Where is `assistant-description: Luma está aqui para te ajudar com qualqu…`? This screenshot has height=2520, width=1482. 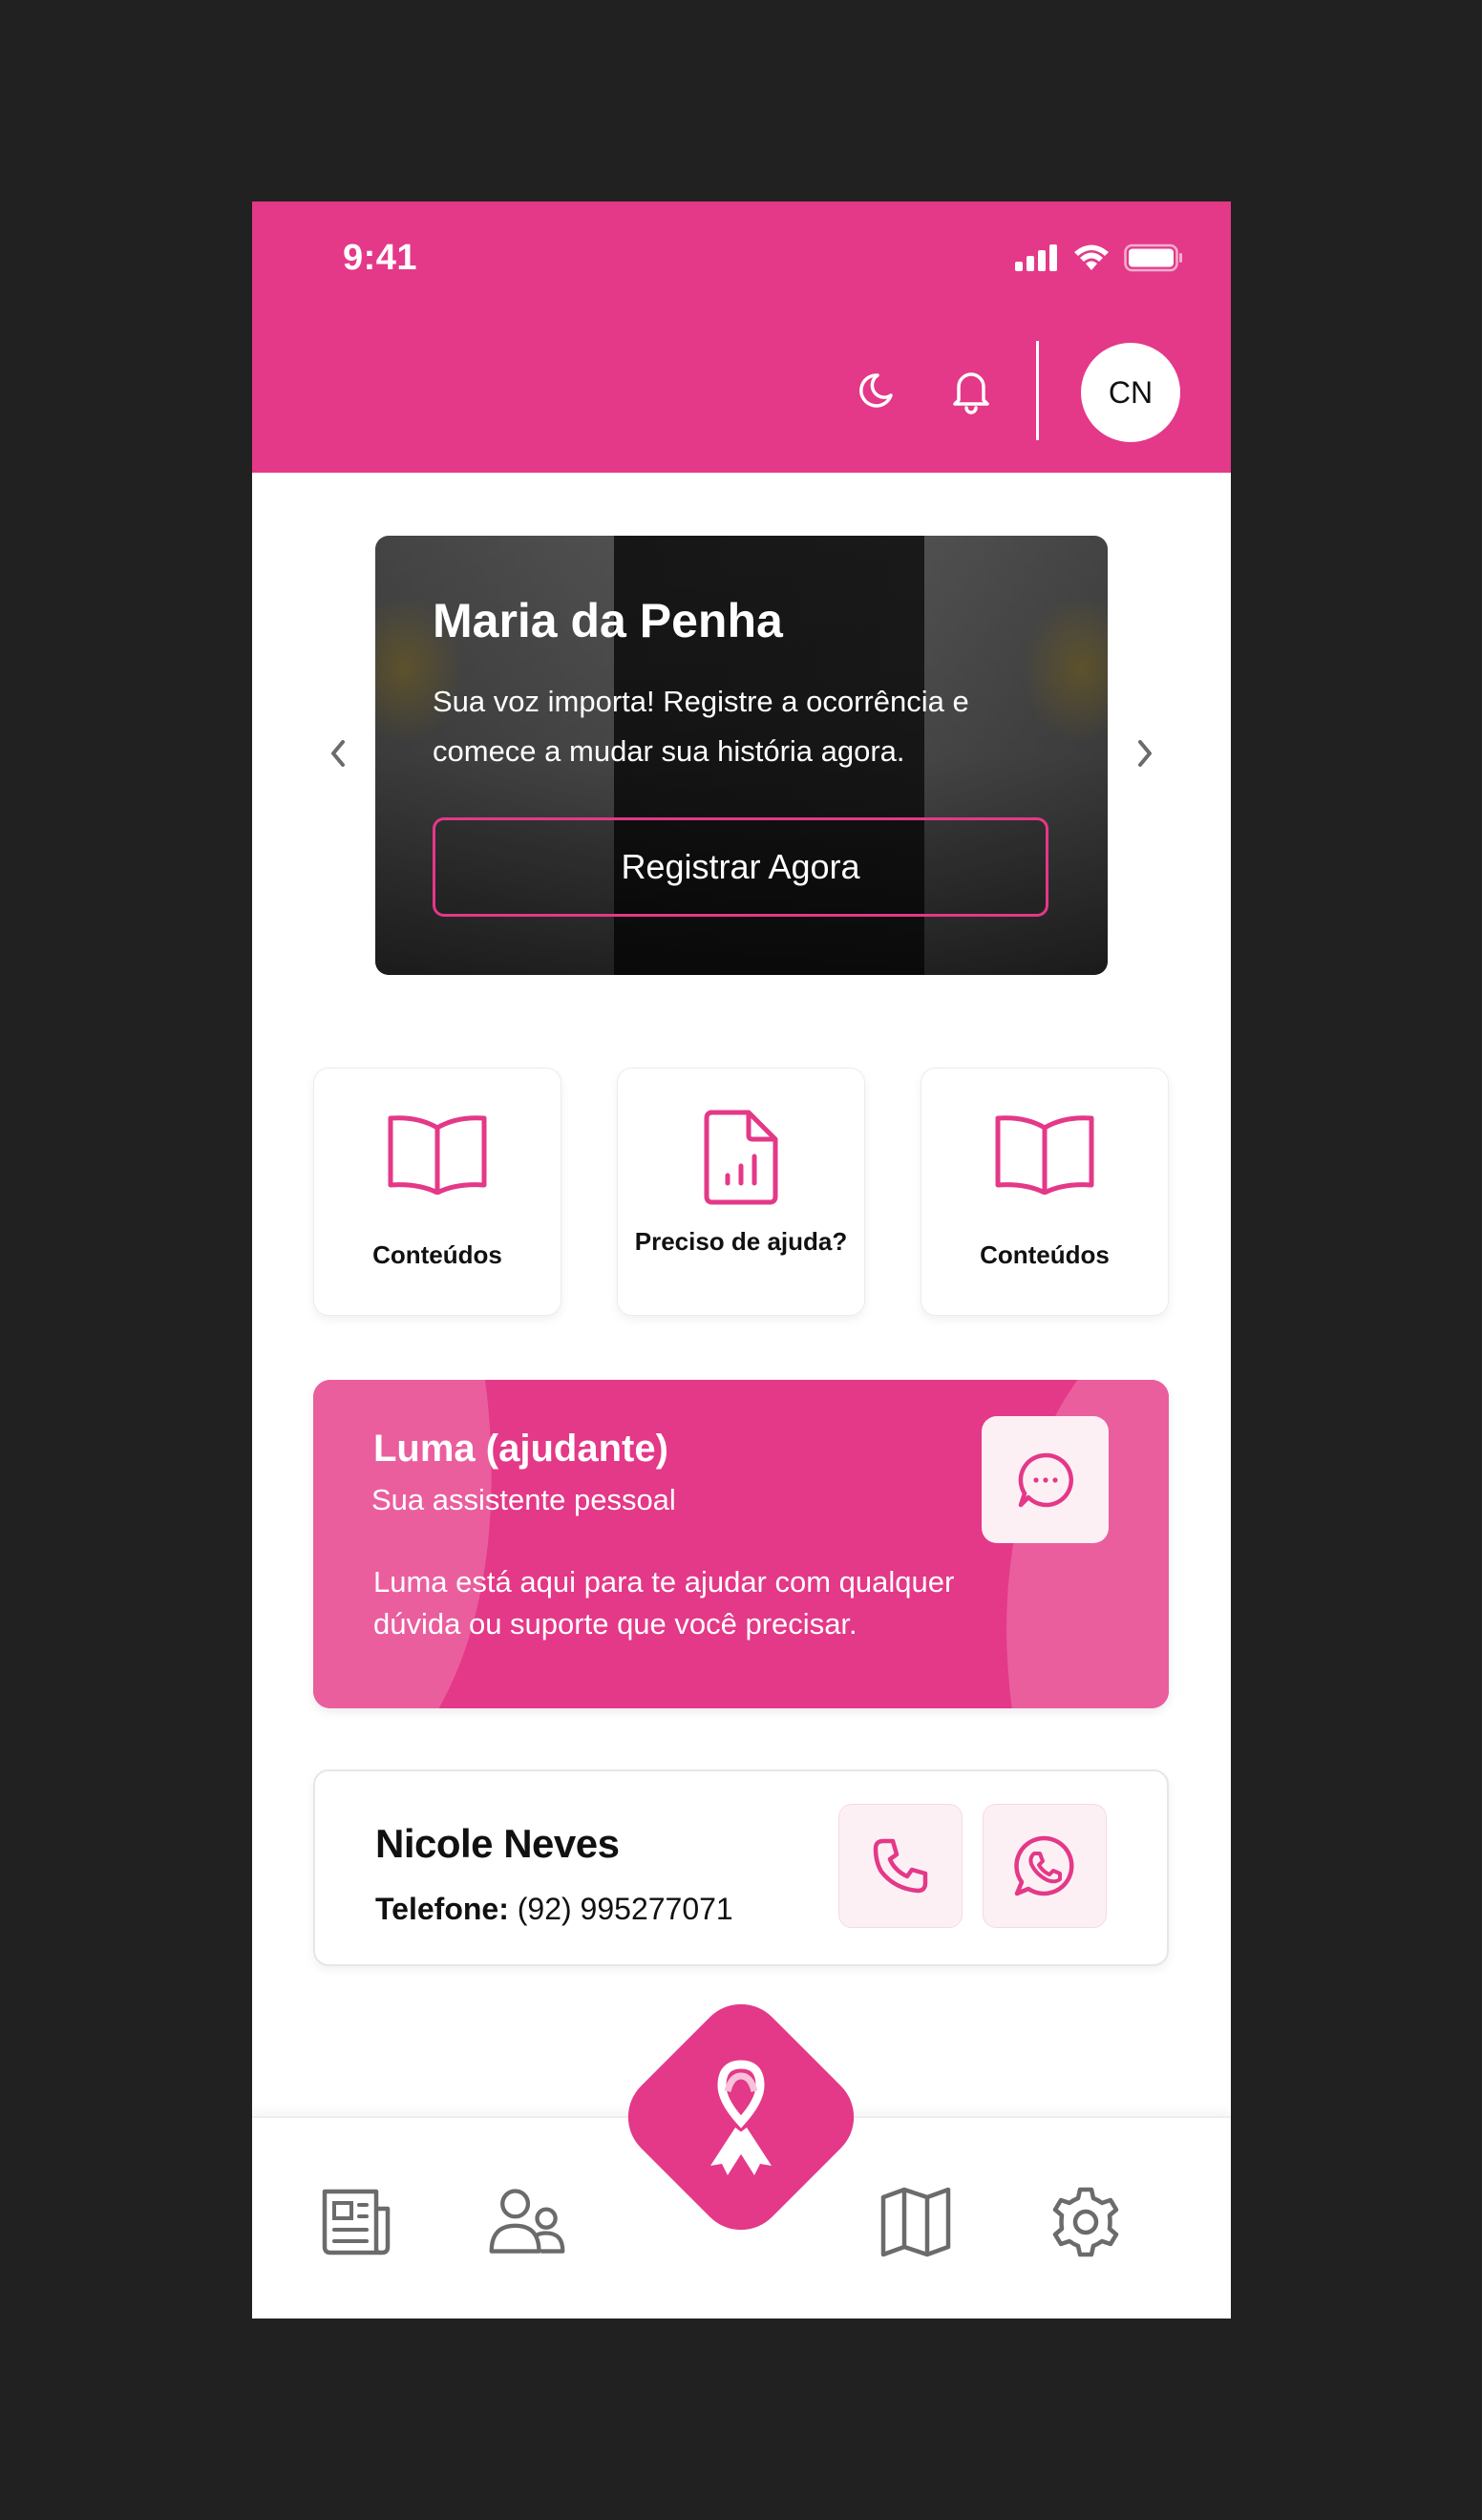 assistant-description: Luma está aqui para te ajudar com qualqu… is located at coordinates (664, 1603).